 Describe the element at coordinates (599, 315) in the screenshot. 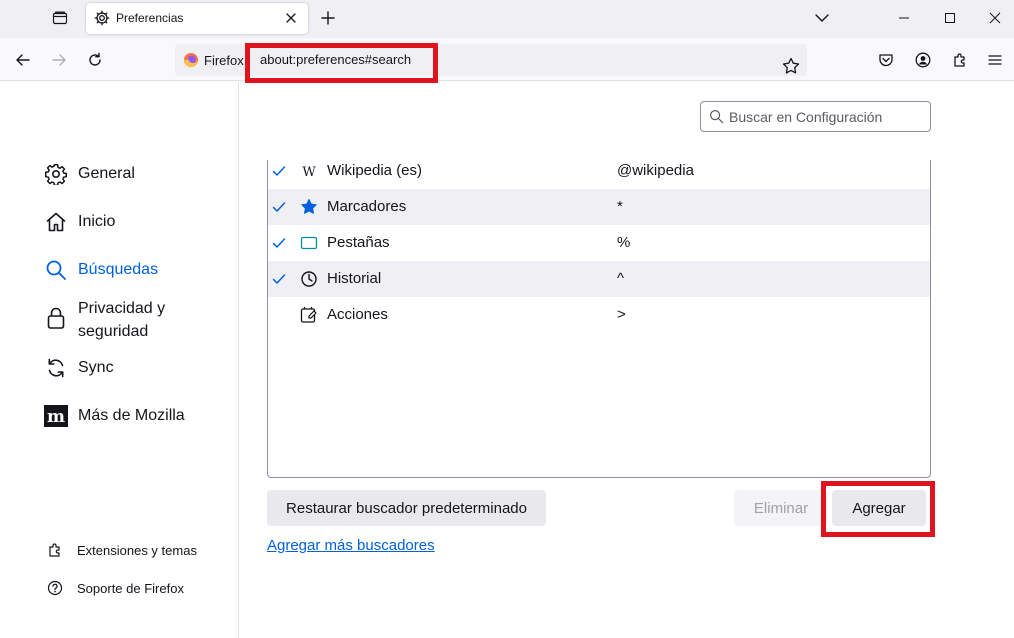

I see `engine-row-actions: Acciones >` at that location.